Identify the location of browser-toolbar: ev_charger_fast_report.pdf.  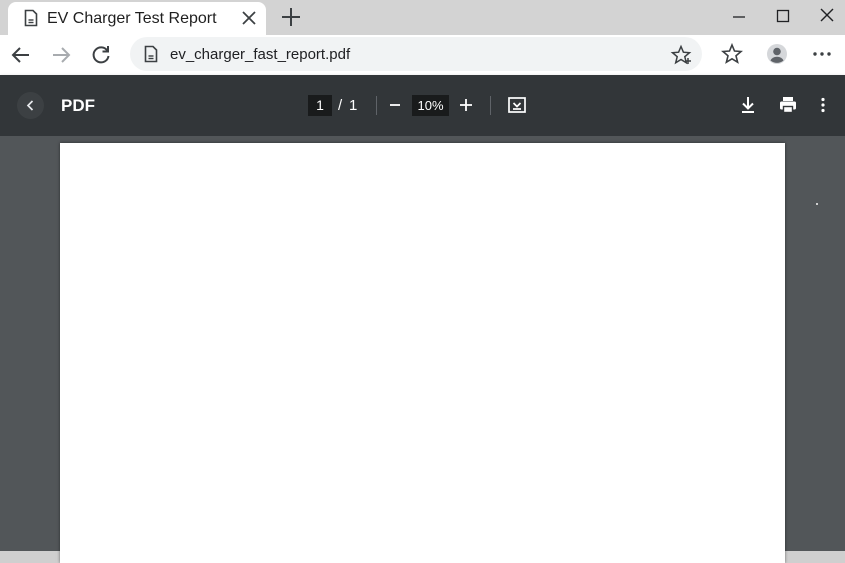
(422, 55).